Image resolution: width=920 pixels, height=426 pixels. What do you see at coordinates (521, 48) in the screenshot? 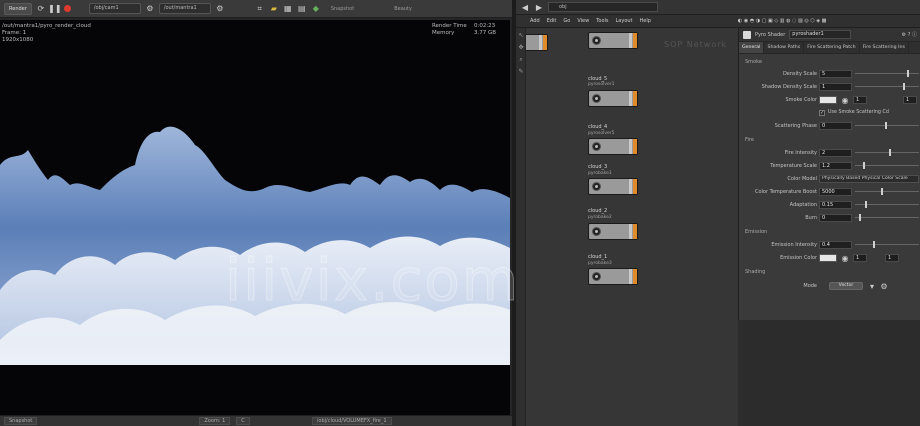
I see `pan-tool-icon: ✥` at bounding box center [521, 48].